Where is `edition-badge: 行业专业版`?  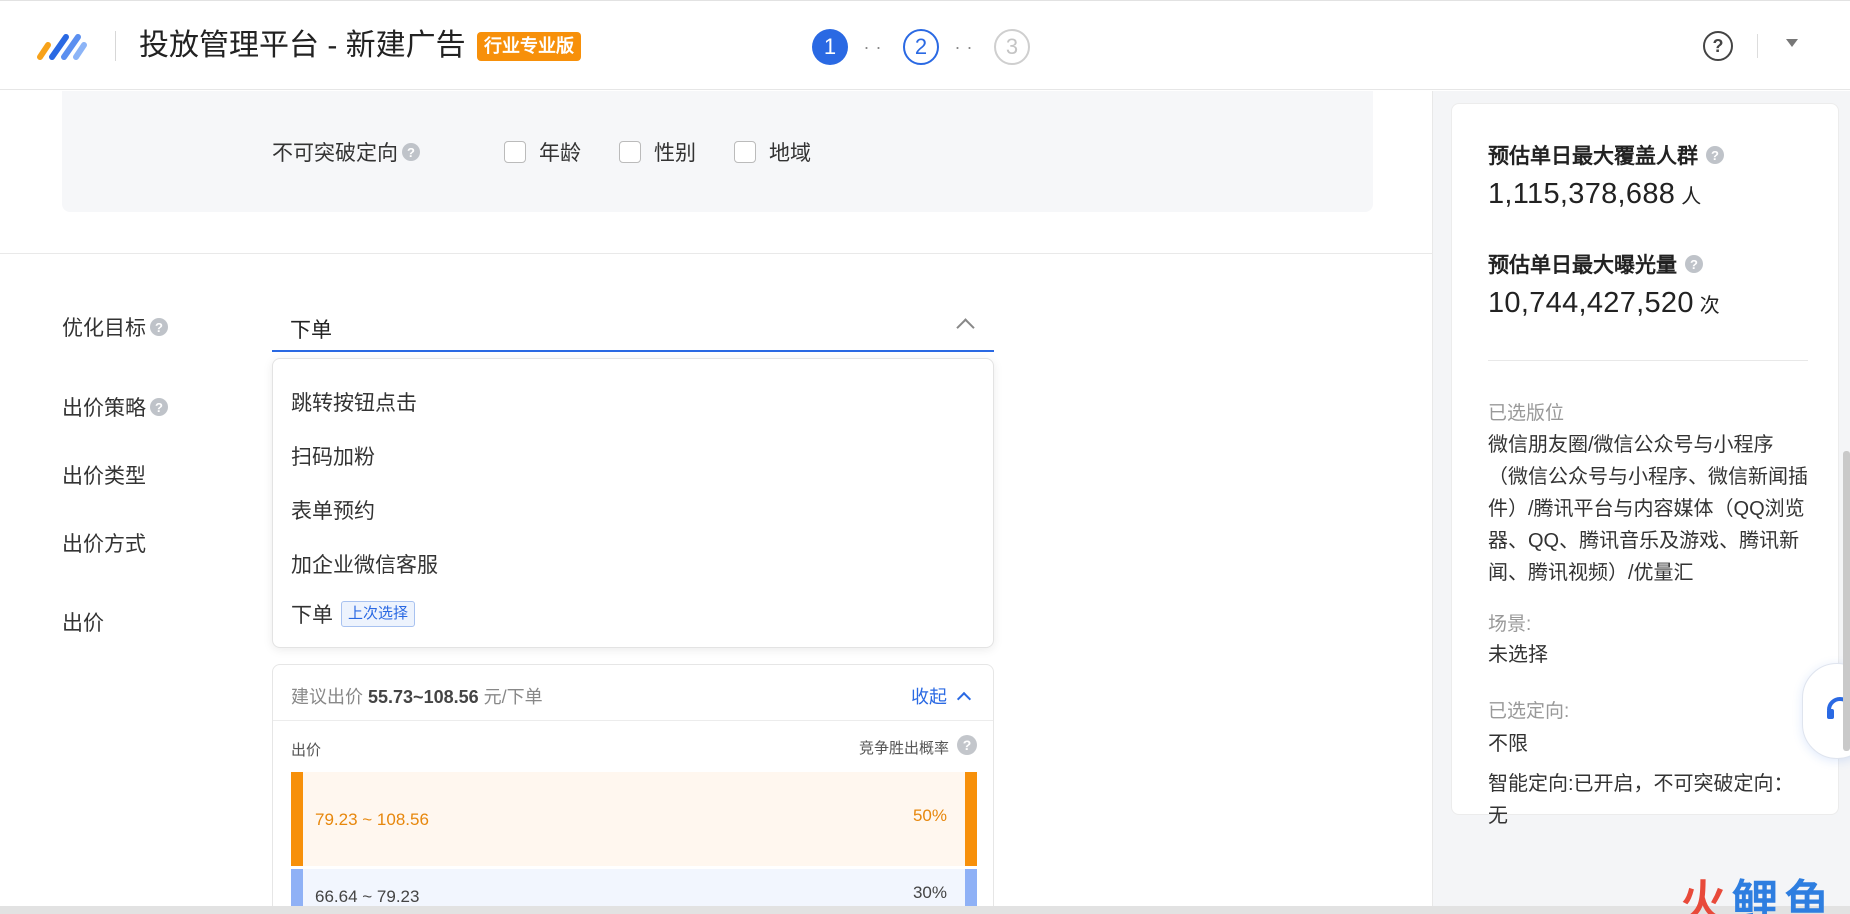
edition-badge: 行业专业版 is located at coordinates (529, 46).